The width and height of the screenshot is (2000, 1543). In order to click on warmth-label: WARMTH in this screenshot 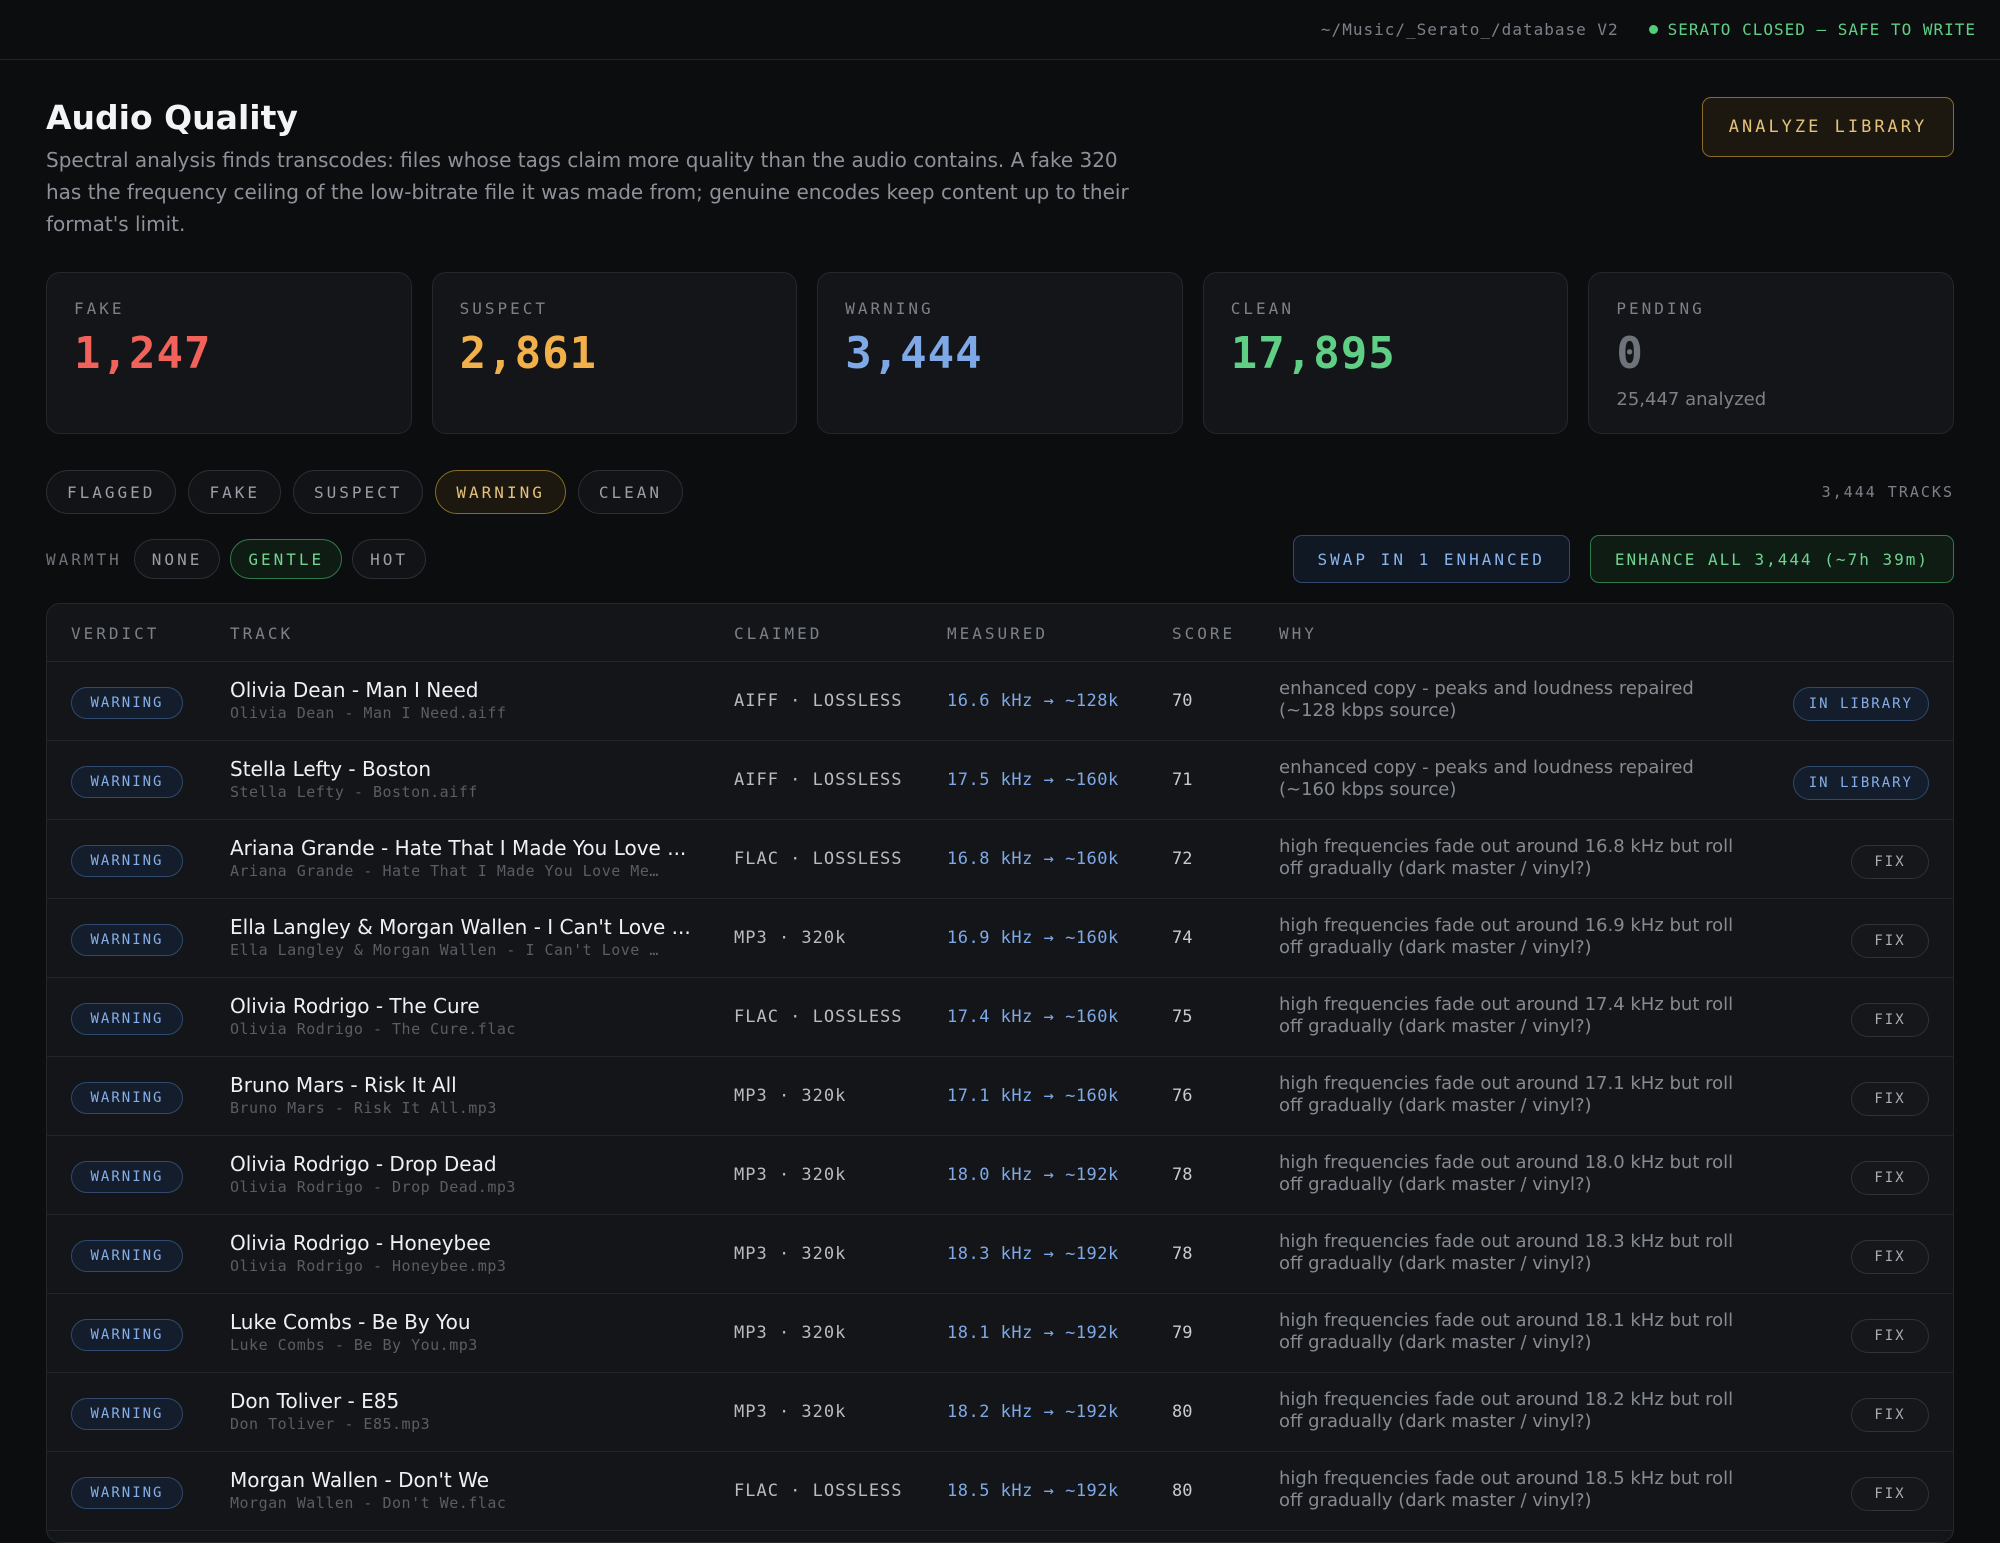, I will do `click(84, 559)`.